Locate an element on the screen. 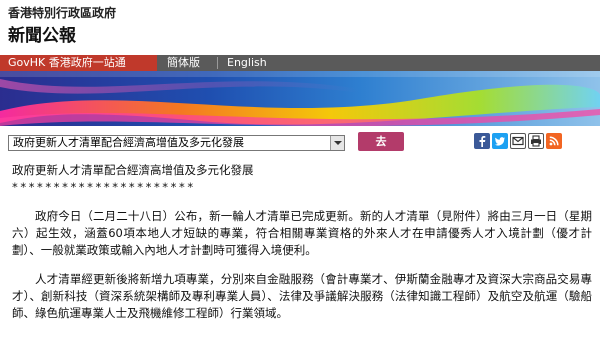  top-nav-bar: GovHK 香港政府一站通 簡体版 English is located at coordinates (300, 63).